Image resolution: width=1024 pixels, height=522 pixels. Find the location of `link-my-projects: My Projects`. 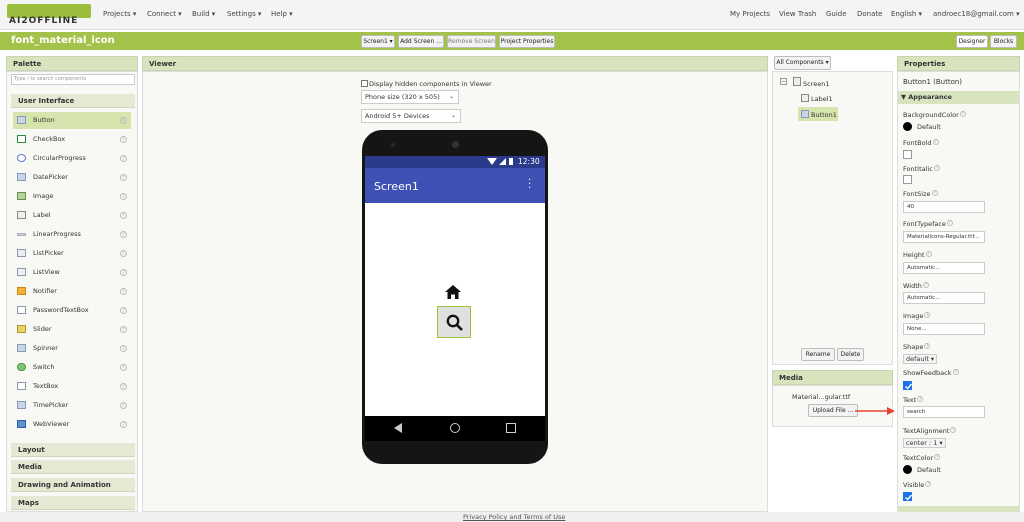

link-my-projects: My Projects is located at coordinates (750, 14).